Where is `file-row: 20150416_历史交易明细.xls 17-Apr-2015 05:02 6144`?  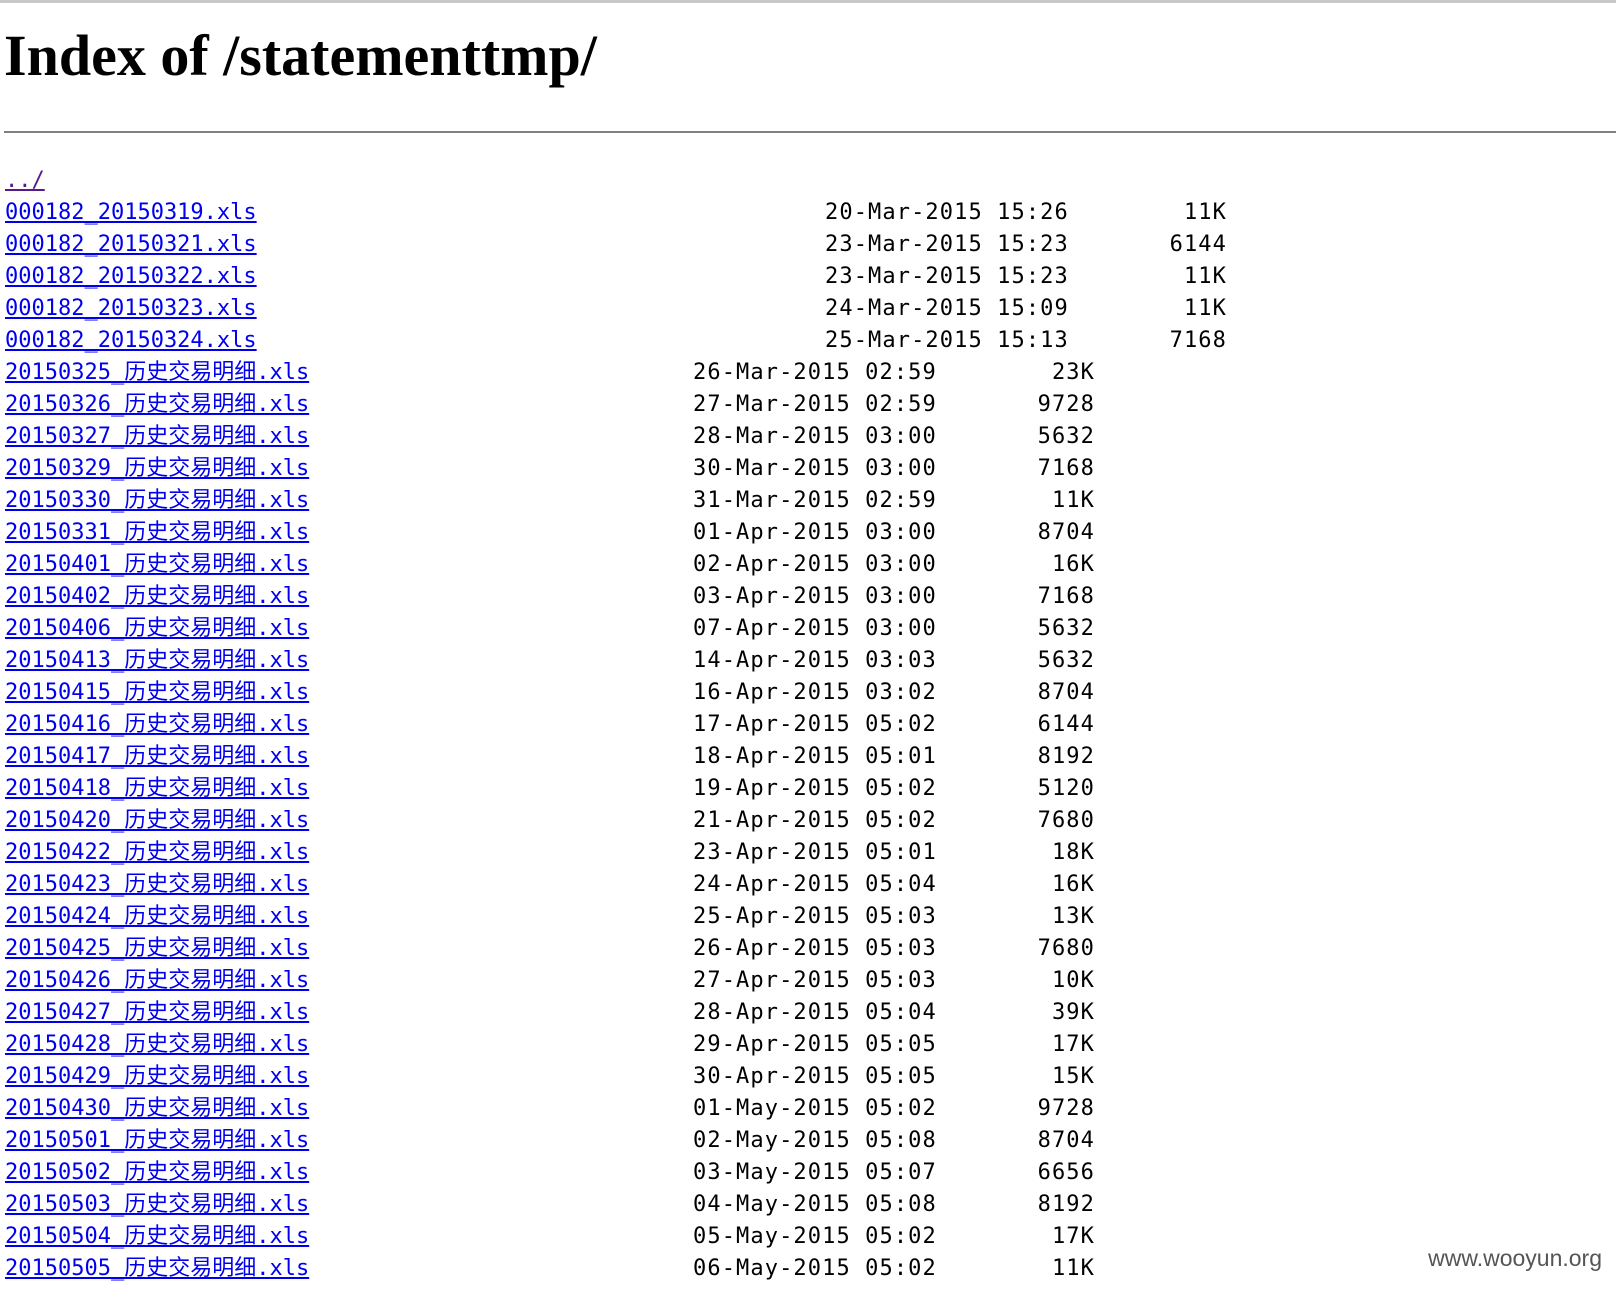
file-row: 20150416_历史交易明细.xls 17-Apr-2015 05:02 6144 is located at coordinates (655, 725).